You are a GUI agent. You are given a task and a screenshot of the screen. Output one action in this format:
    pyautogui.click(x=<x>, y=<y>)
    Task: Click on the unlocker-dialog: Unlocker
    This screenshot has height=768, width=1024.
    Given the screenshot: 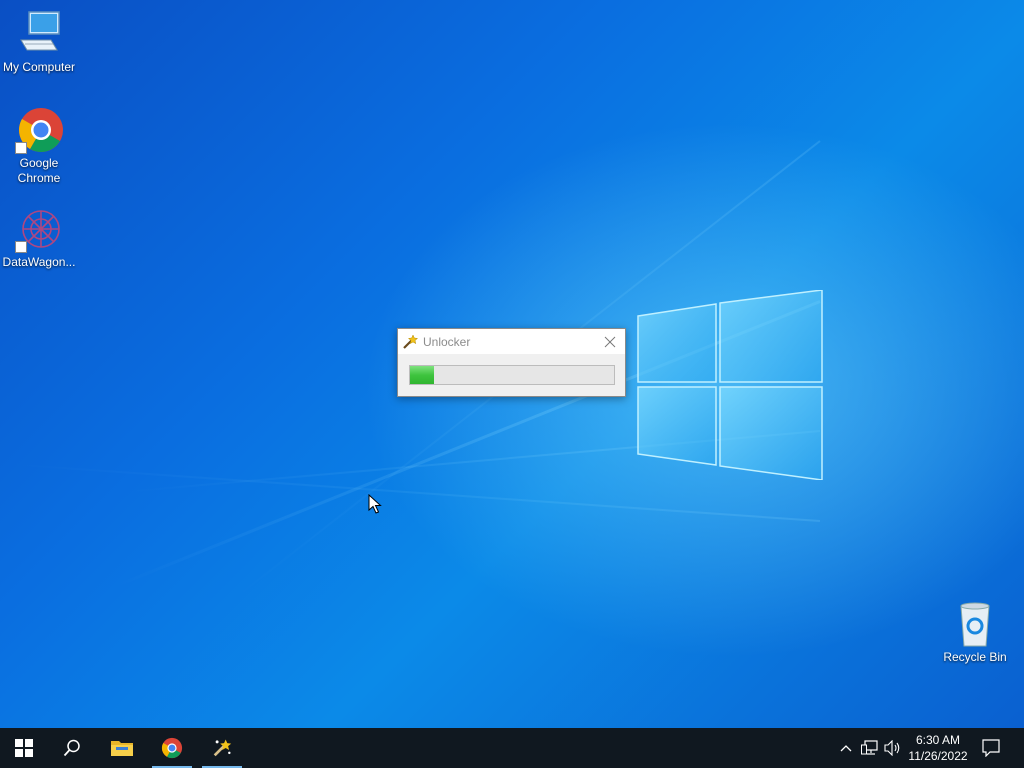 What is the action you would take?
    pyautogui.click(x=511, y=362)
    